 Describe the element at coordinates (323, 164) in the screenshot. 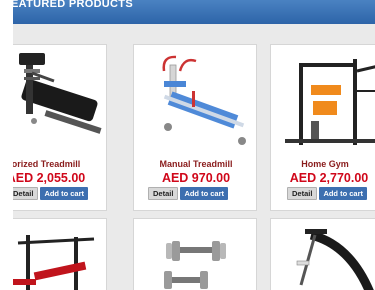

I see `product-name: Home Gym` at that location.